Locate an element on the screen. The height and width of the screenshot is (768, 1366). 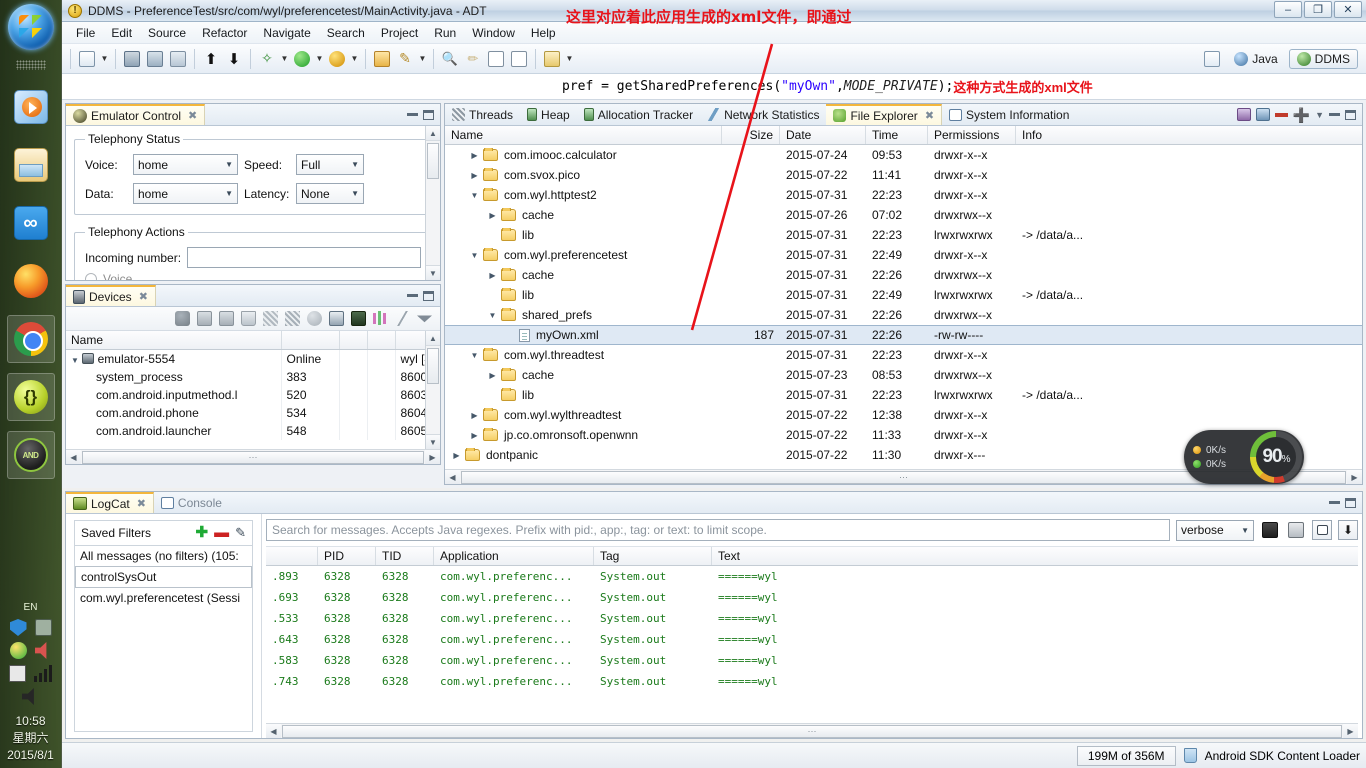
external-tools-caret: ▼ is located at coordinates (422, 59).